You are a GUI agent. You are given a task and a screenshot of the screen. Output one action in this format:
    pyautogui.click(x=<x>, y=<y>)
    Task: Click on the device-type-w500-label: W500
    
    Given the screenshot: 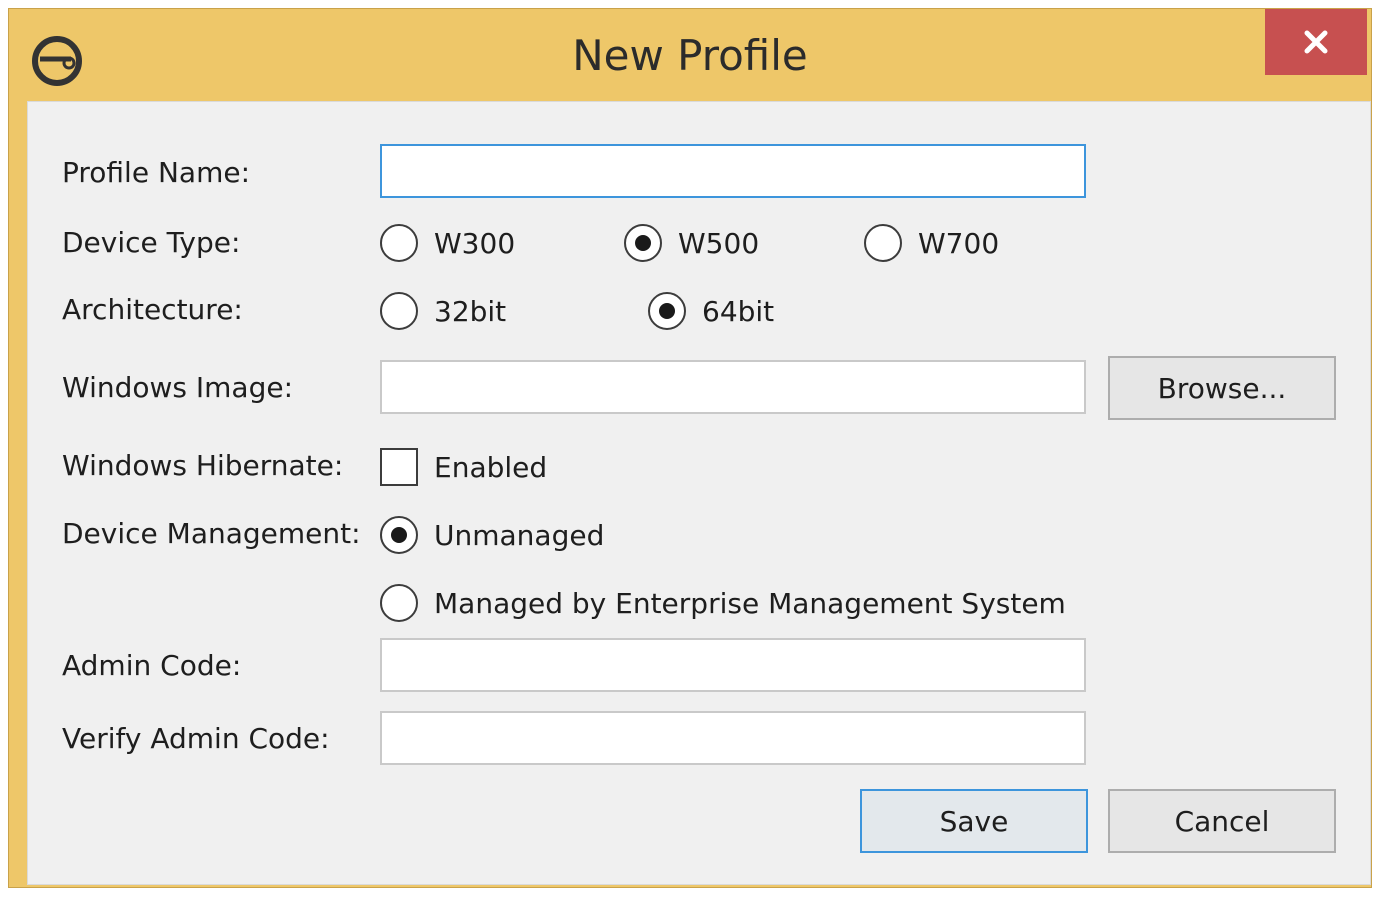 What is the action you would take?
    pyautogui.click(x=719, y=243)
    